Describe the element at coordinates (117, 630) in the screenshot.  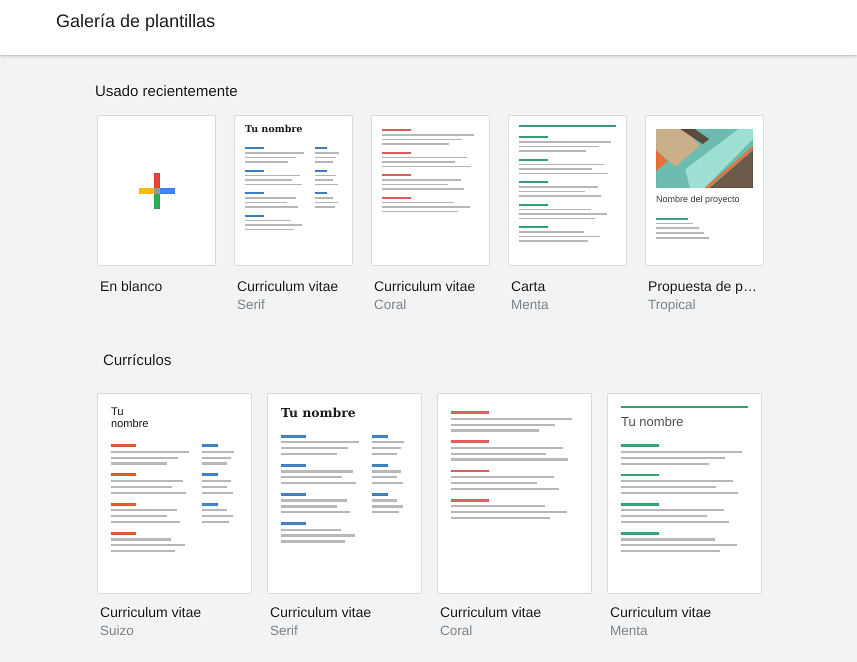
I see `template-style: Suizo` at that location.